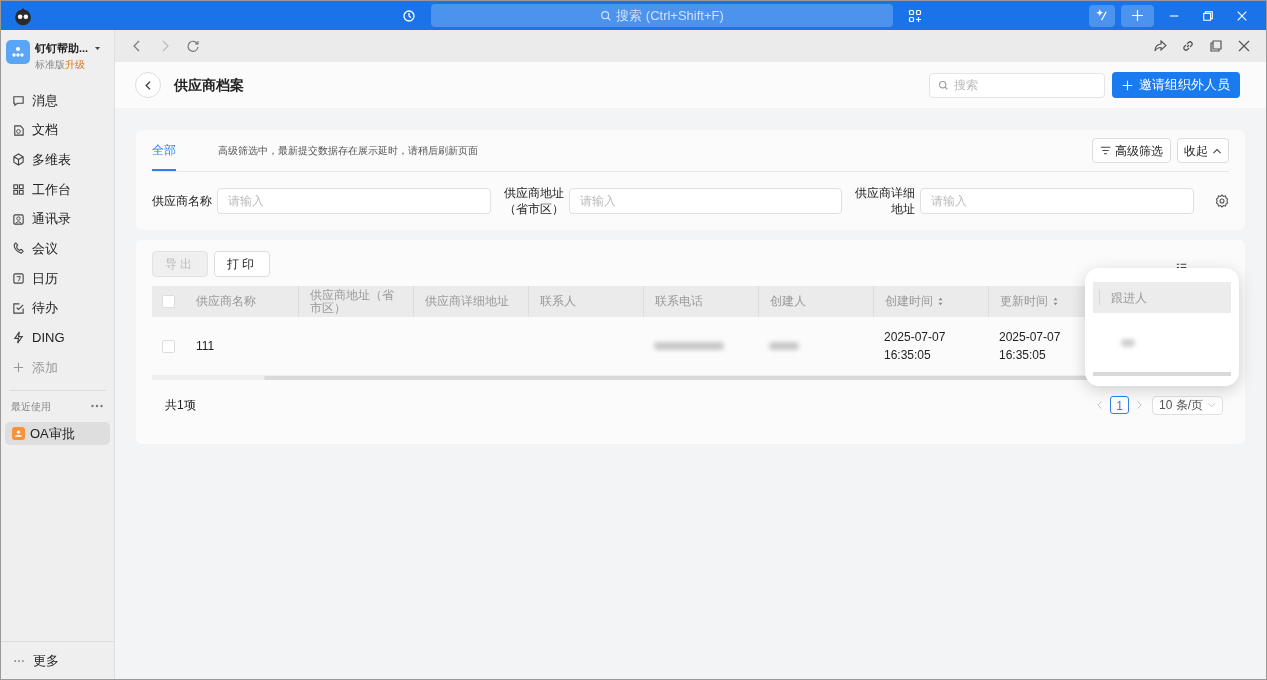 The height and width of the screenshot is (680, 1267). I want to click on phone-icon, so click(18, 249).